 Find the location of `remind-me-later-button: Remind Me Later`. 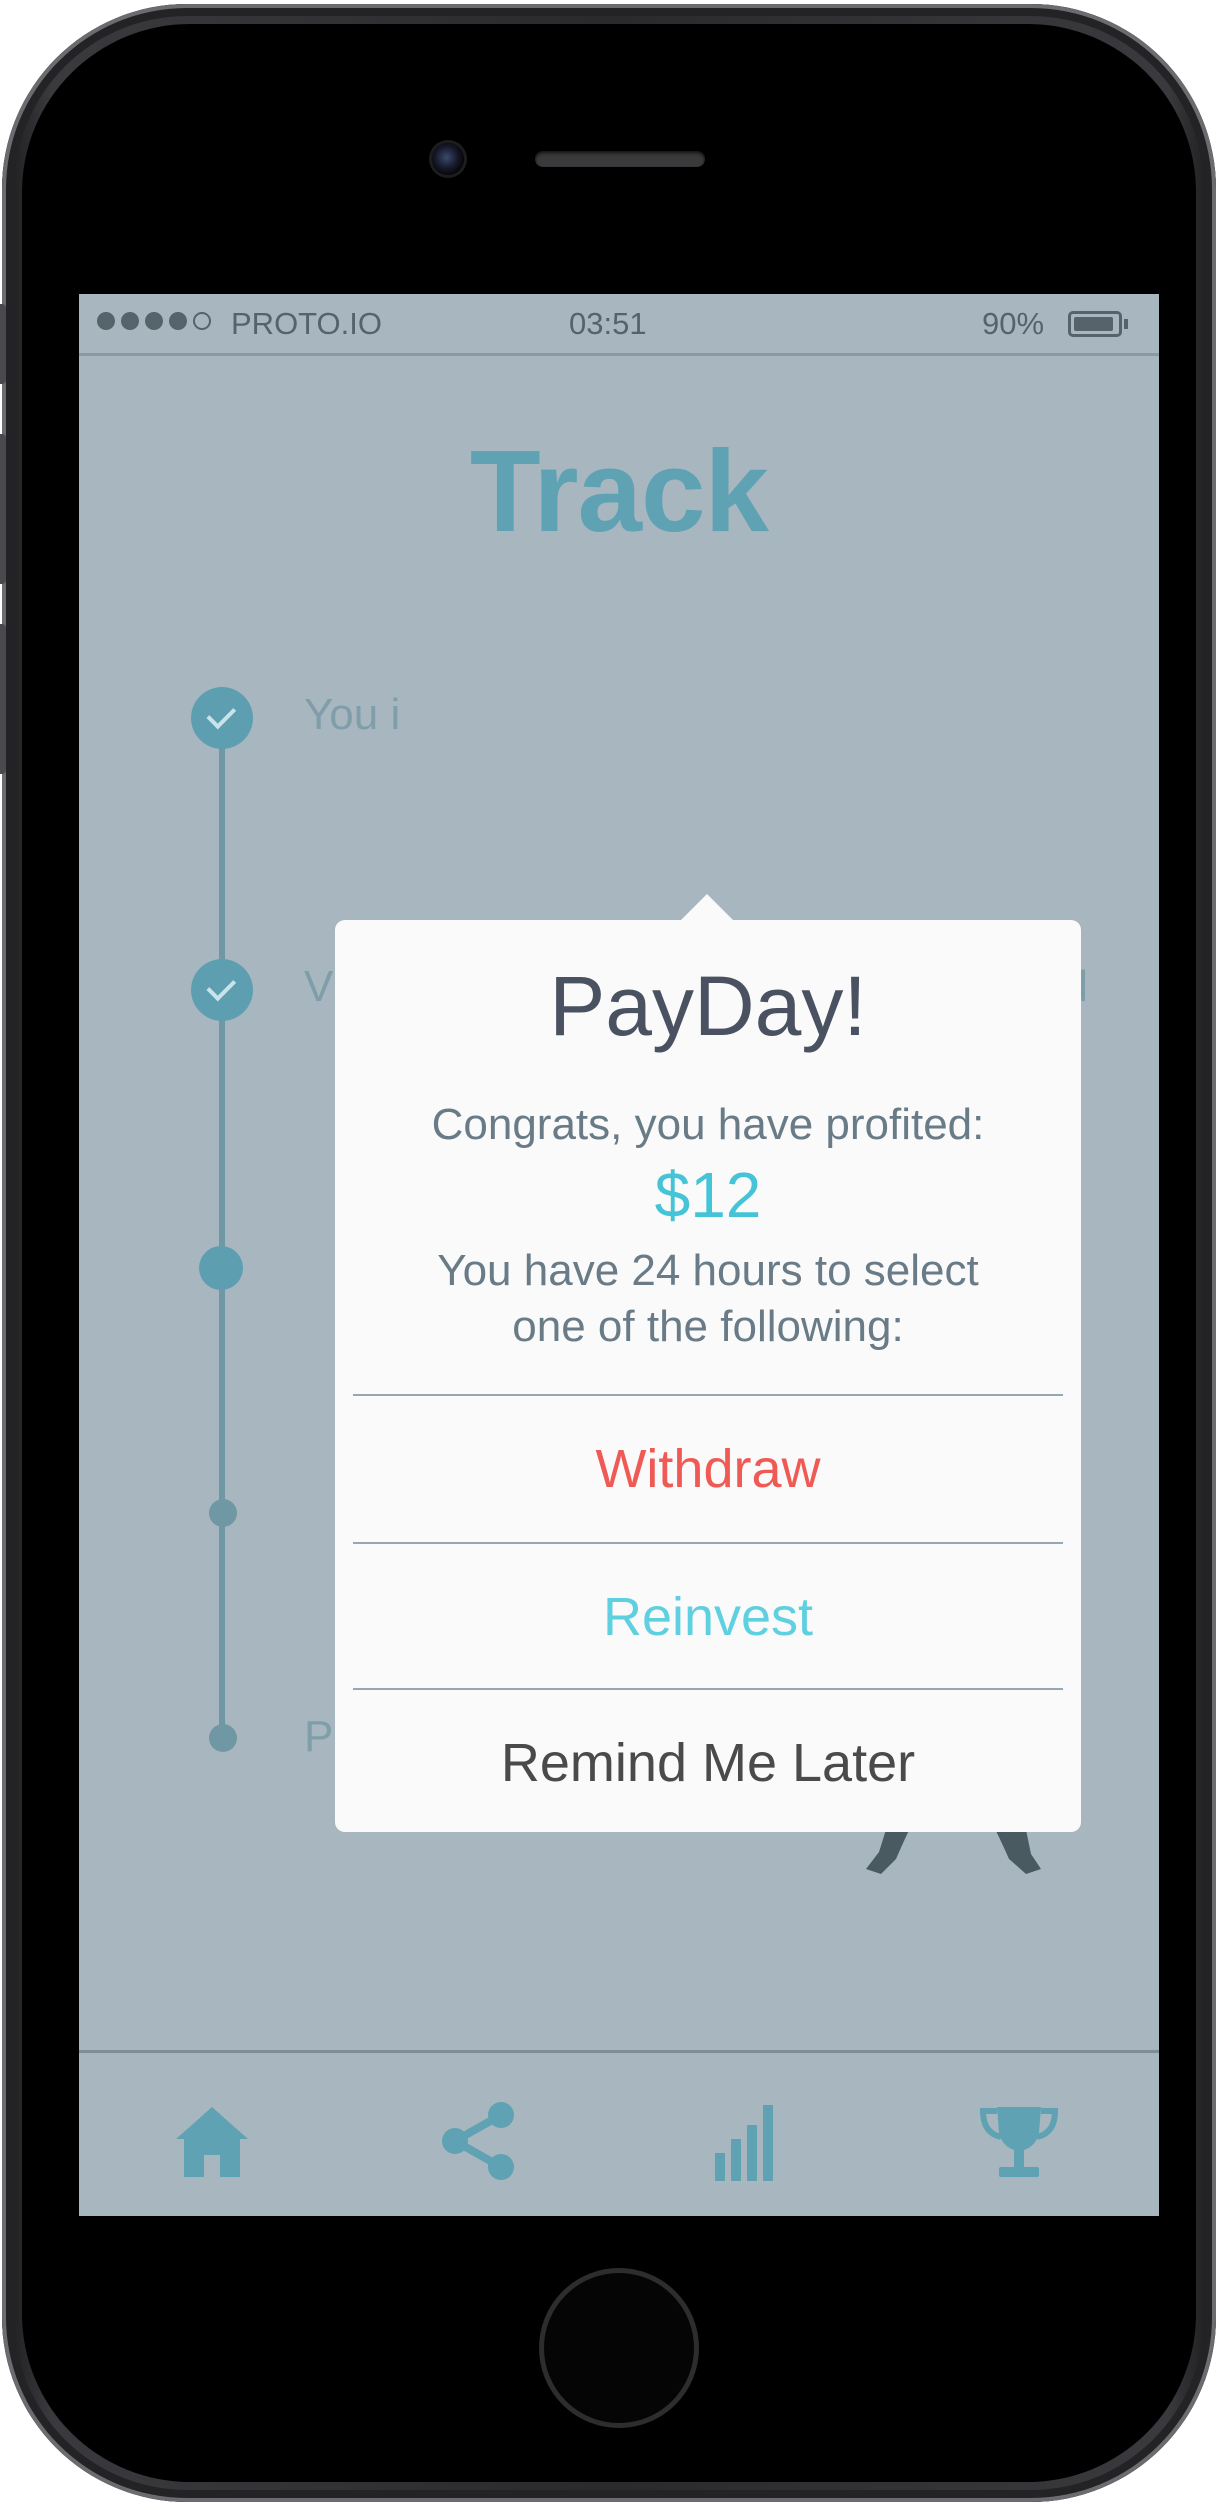

remind-me-later-button: Remind Me Later is located at coordinates (708, 1763).